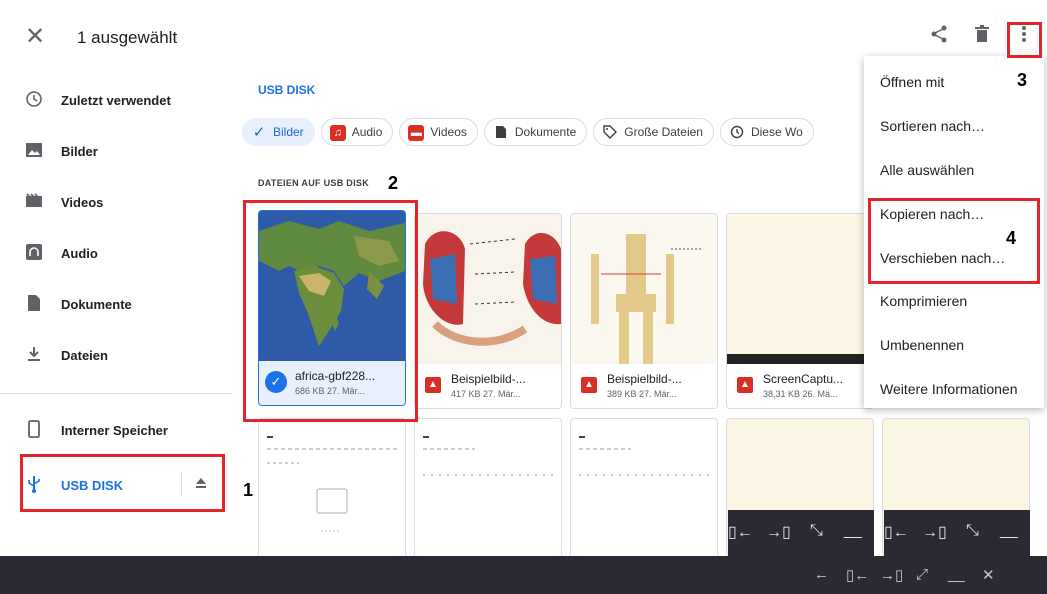 The width and height of the screenshot is (1047, 594). What do you see at coordinates (737, 133) in the screenshot?
I see `history-icon` at bounding box center [737, 133].